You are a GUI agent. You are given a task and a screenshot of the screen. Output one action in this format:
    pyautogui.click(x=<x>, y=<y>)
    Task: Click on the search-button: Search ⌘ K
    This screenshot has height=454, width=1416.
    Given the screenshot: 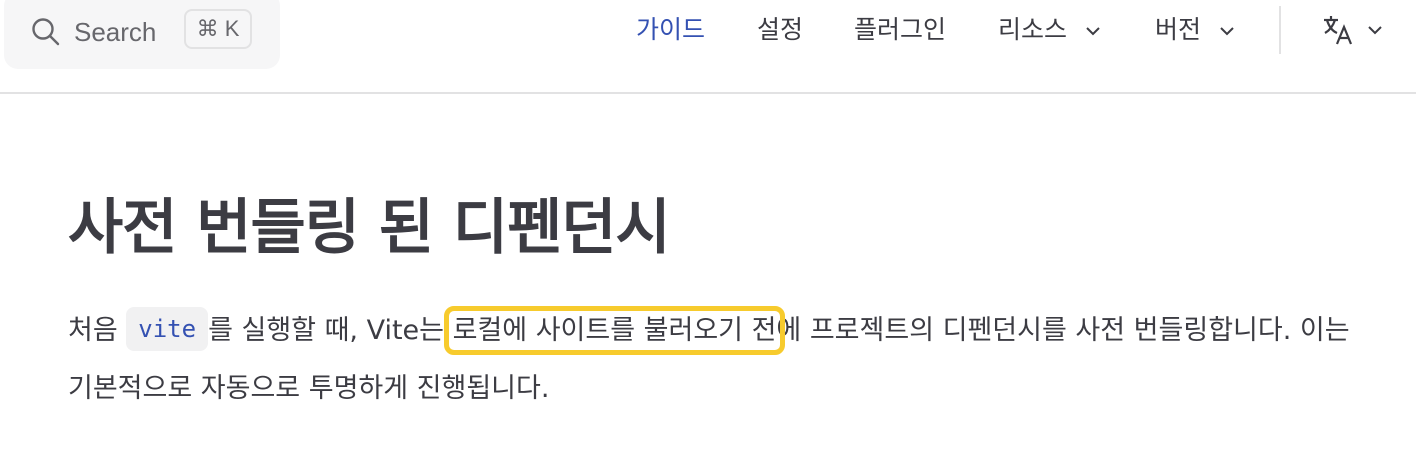 What is the action you would take?
    pyautogui.click(x=142, y=34)
    